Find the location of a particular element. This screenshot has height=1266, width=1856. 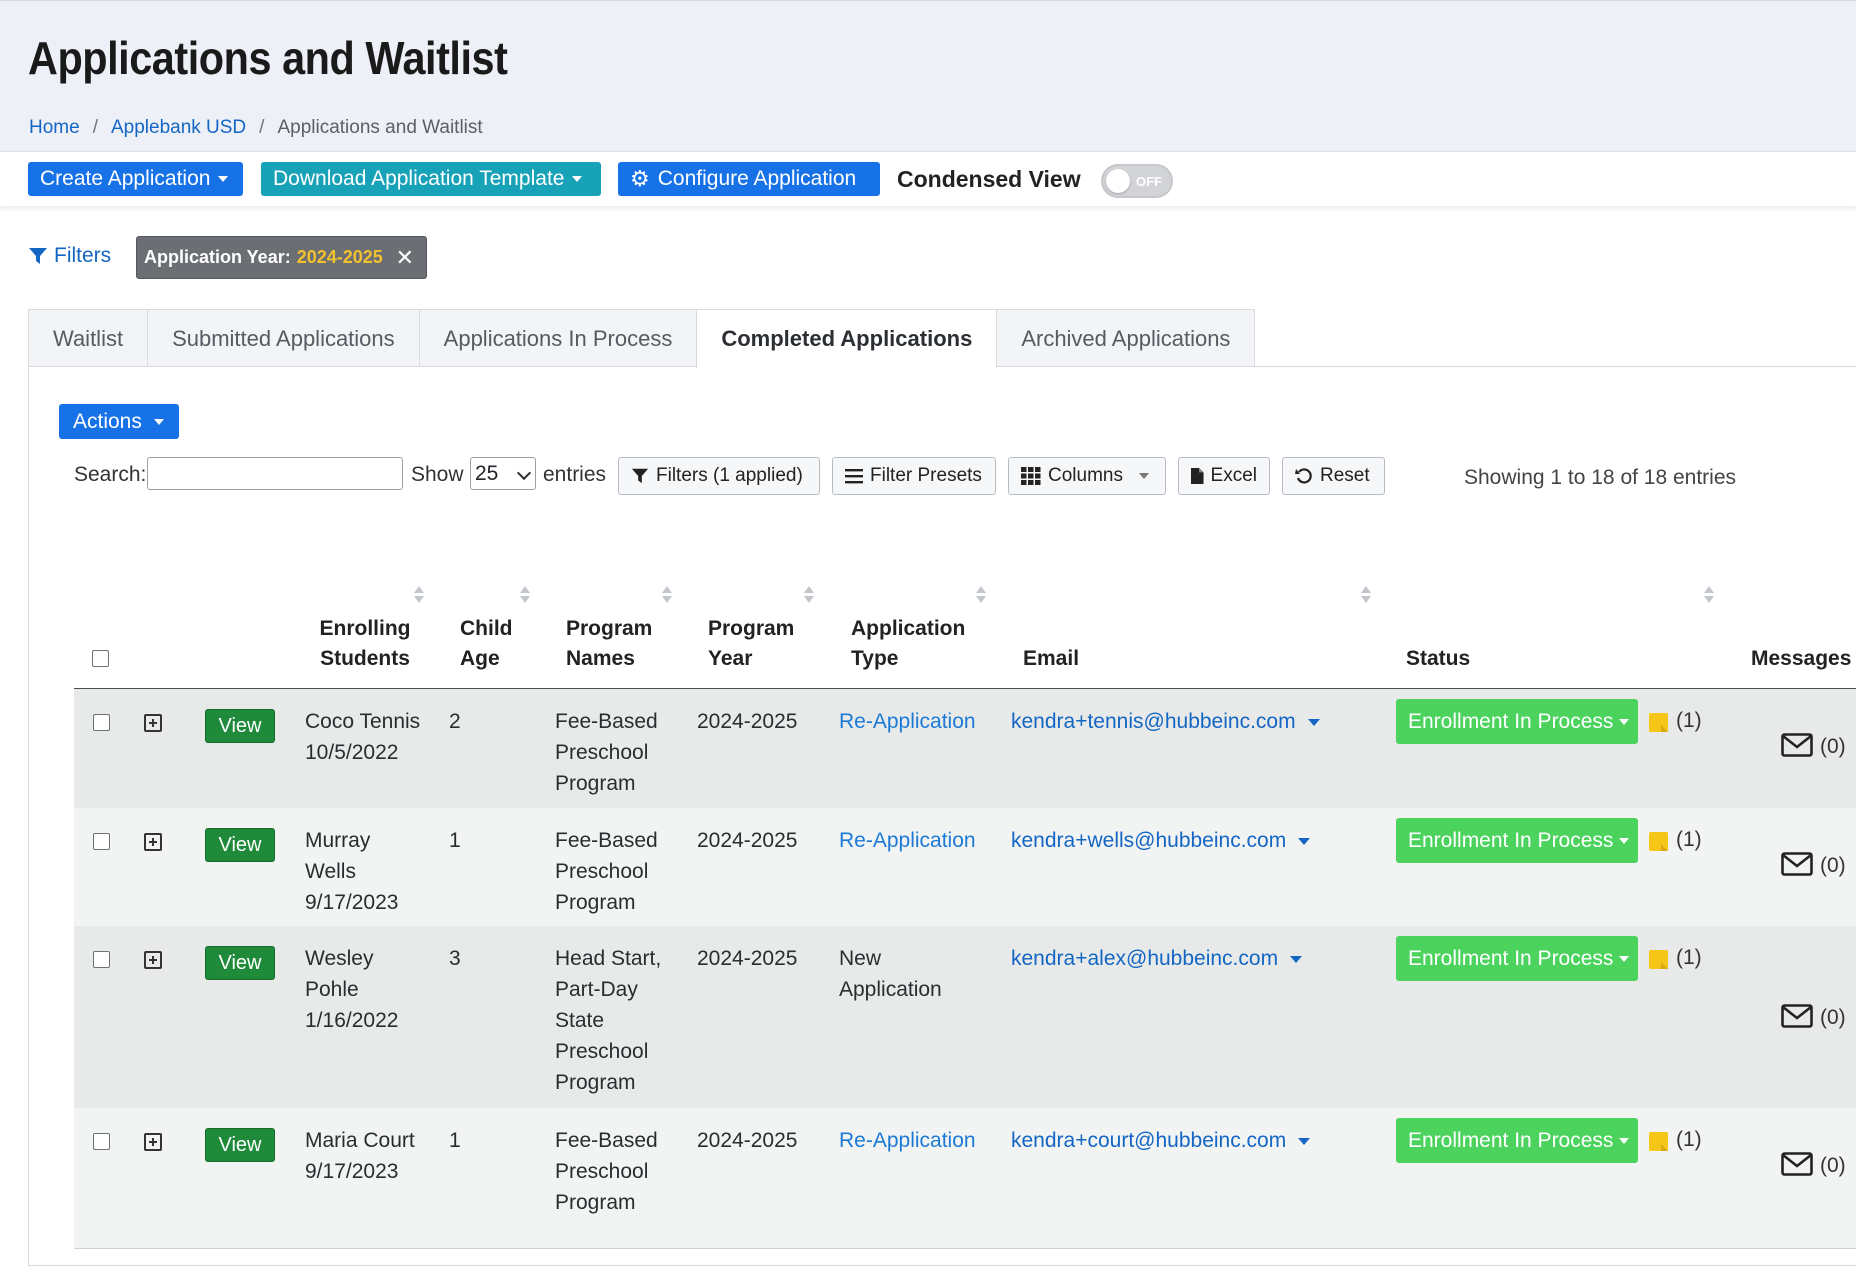

excel-label: Excel is located at coordinates (1233, 475).